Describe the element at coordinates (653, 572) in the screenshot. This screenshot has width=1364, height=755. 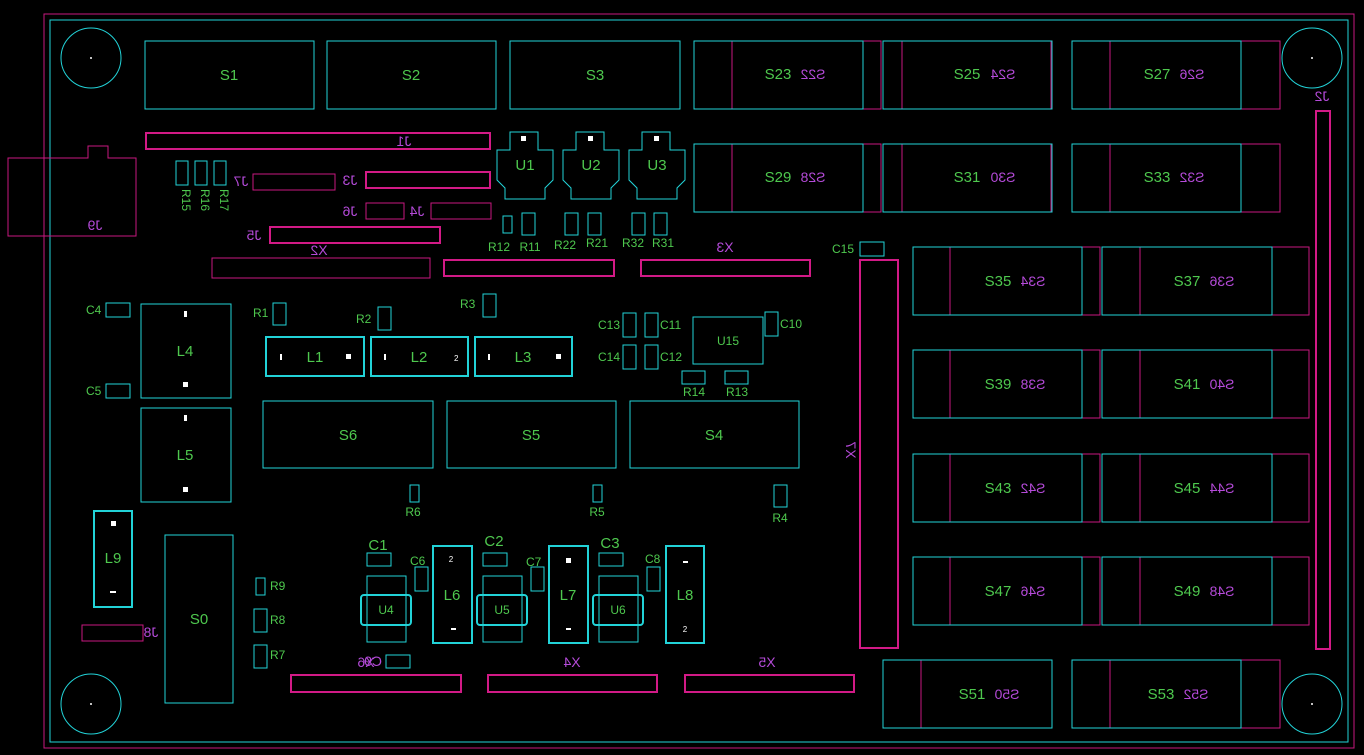
I see `capacitor-c8: C8` at that location.